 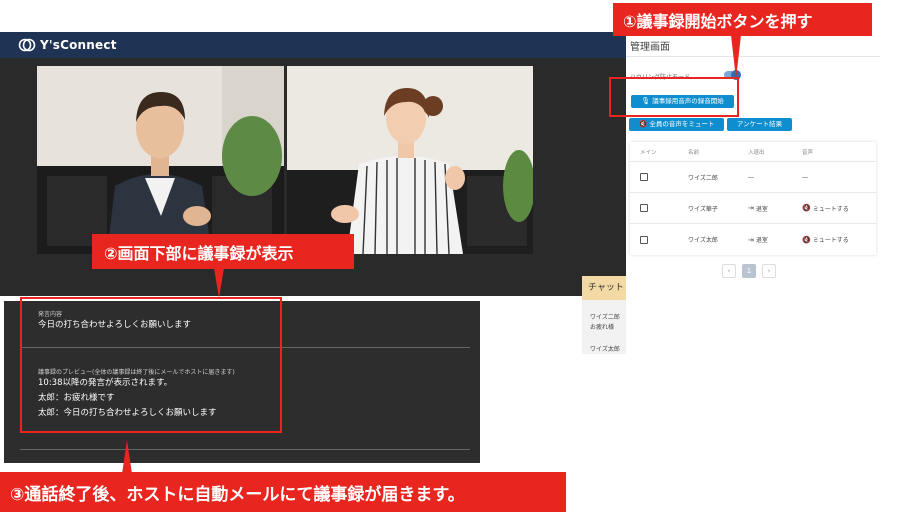 I want to click on admin-divider, so click(x=753, y=56).